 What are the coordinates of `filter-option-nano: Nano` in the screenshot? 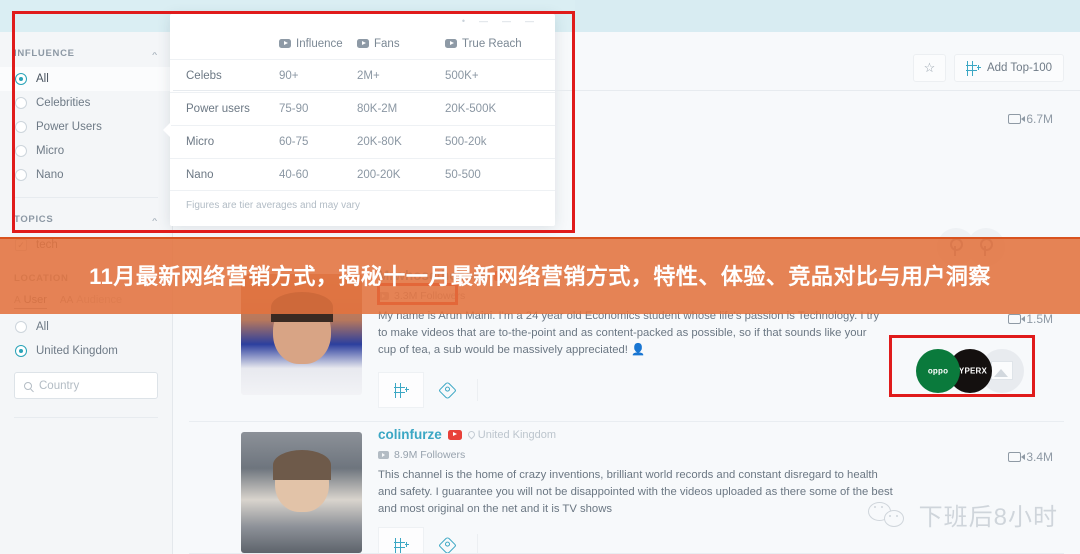 It's located at (86, 175).